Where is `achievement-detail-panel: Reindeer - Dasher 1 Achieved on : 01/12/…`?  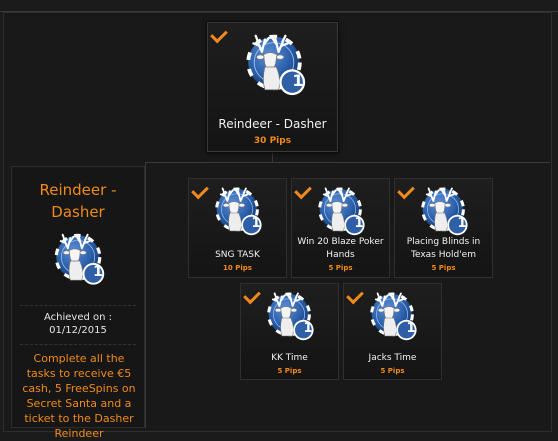
achievement-detail-panel: Reindeer - Dasher 1 Achieved on : 01/12/… is located at coordinates (78, 303).